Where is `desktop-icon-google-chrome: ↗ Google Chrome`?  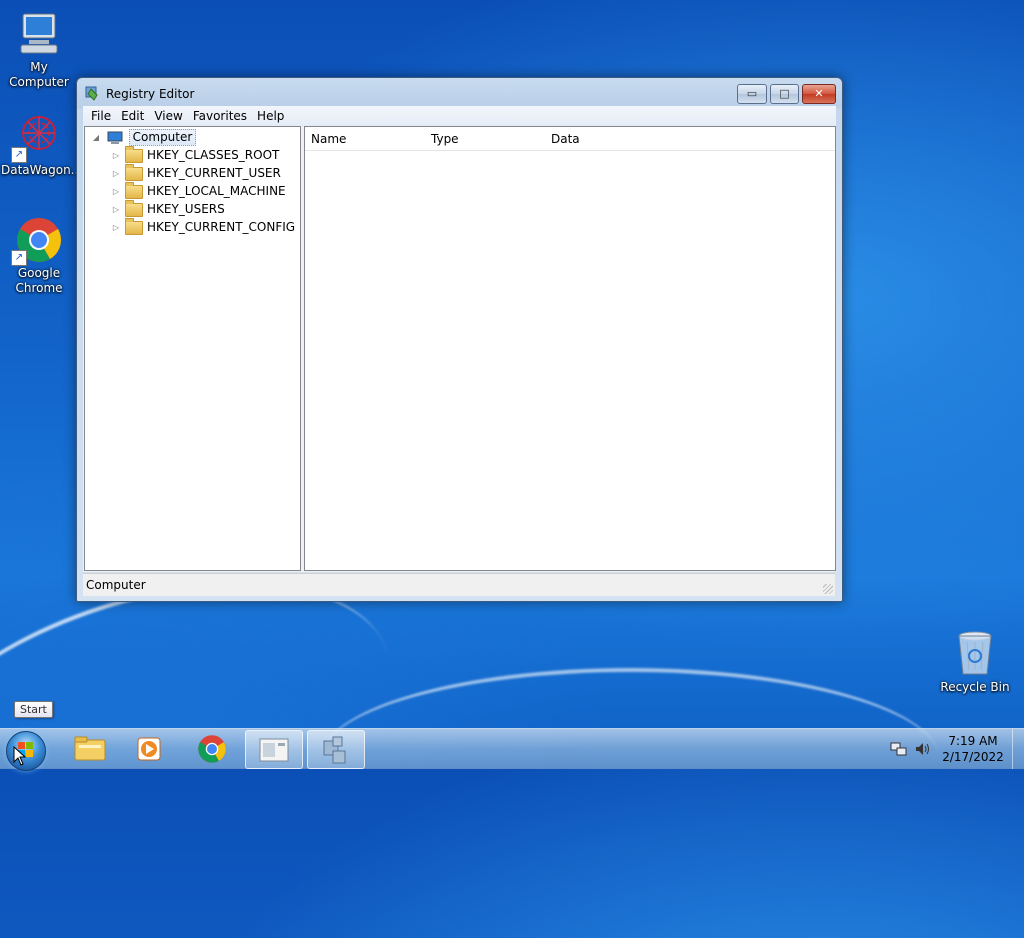 desktop-icon-google-chrome: ↗ Google Chrome is located at coordinates (39, 256).